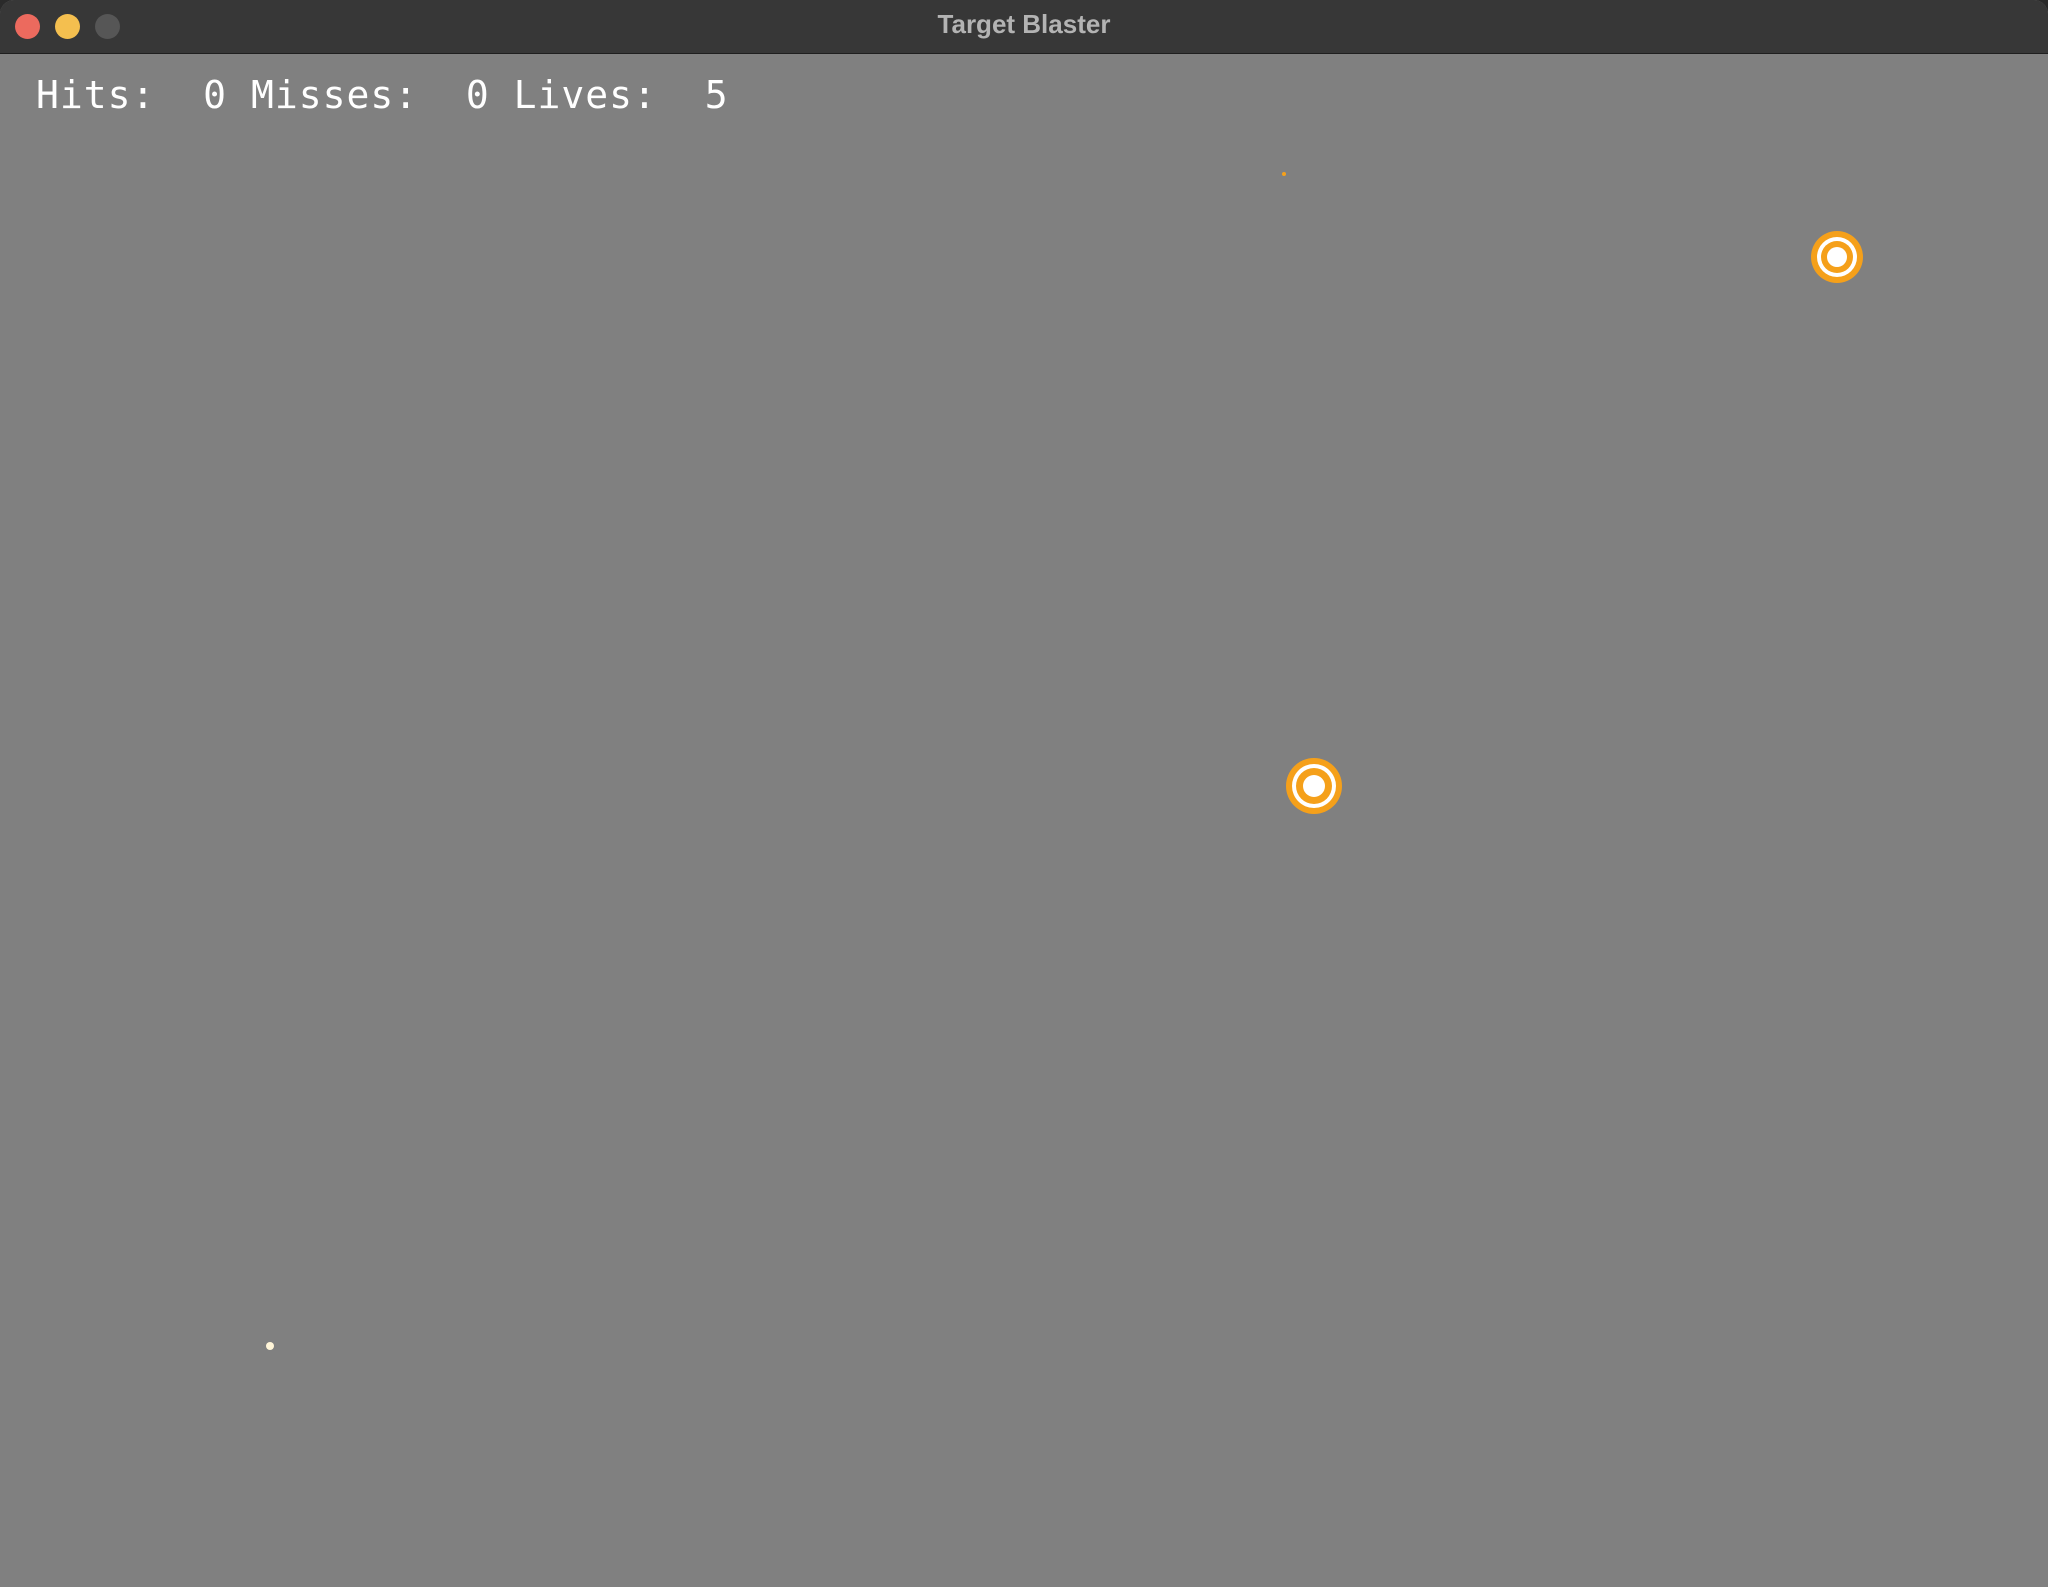 This screenshot has height=1587, width=2048. Describe the element at coordinates (1024, 24) in the screenshot. I see `window-title: Target Blaster` at that location.